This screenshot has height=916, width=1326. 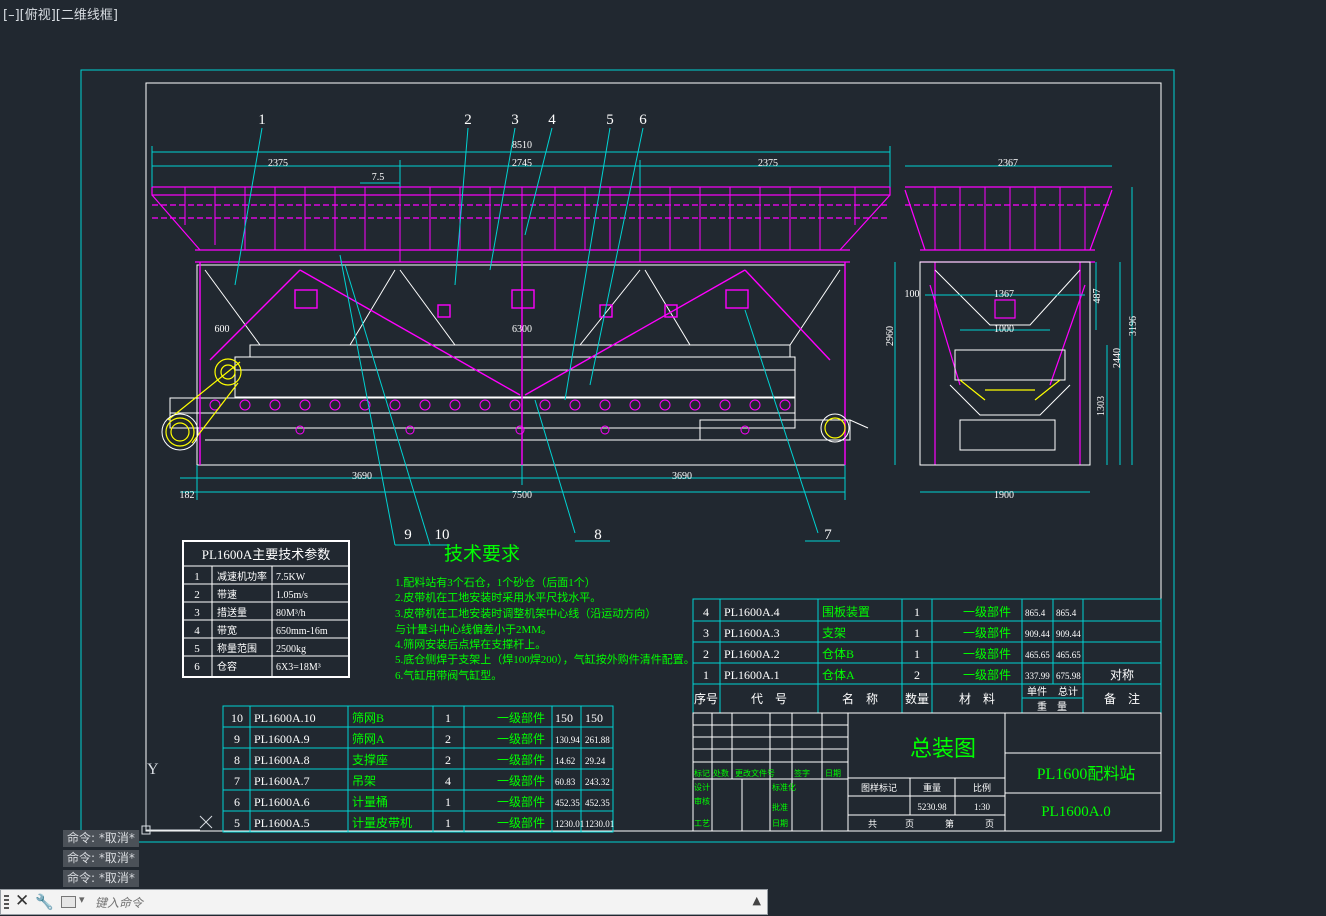 I want to click on cell: 4, so click(x=448, y=781).